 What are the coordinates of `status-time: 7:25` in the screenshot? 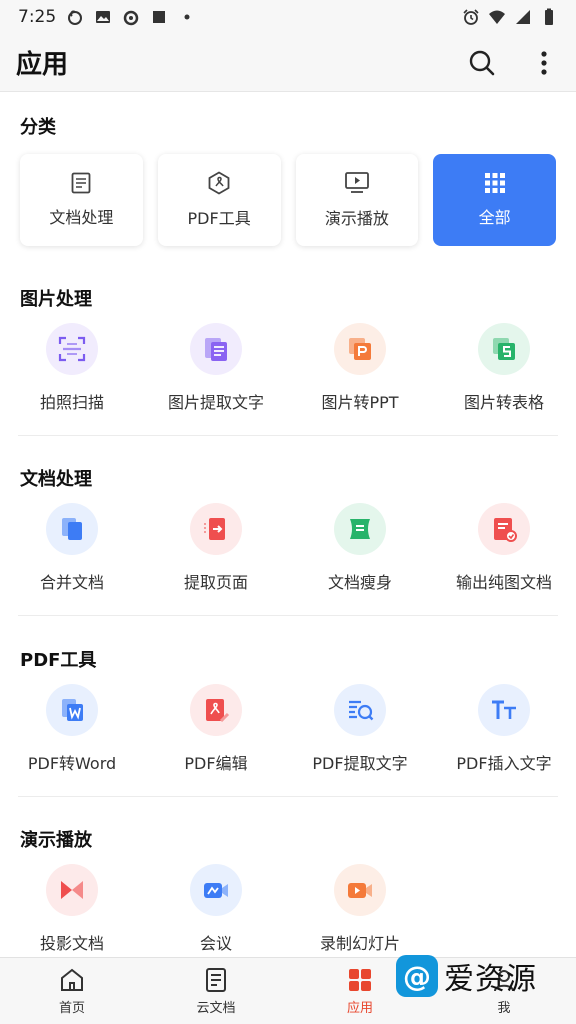 It's located at (37, 17).